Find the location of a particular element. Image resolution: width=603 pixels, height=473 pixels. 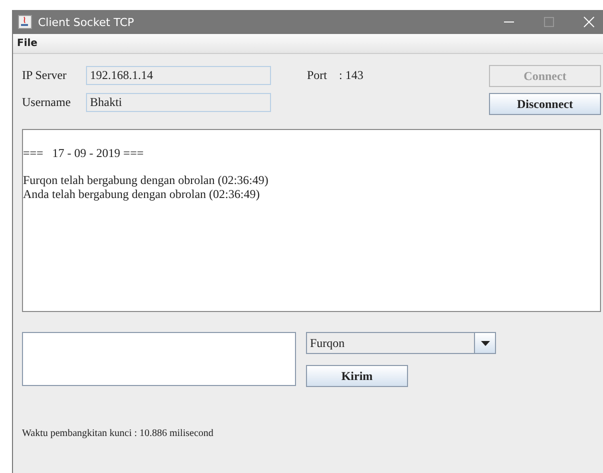

caret-icon is located at coordinates (485, 343).